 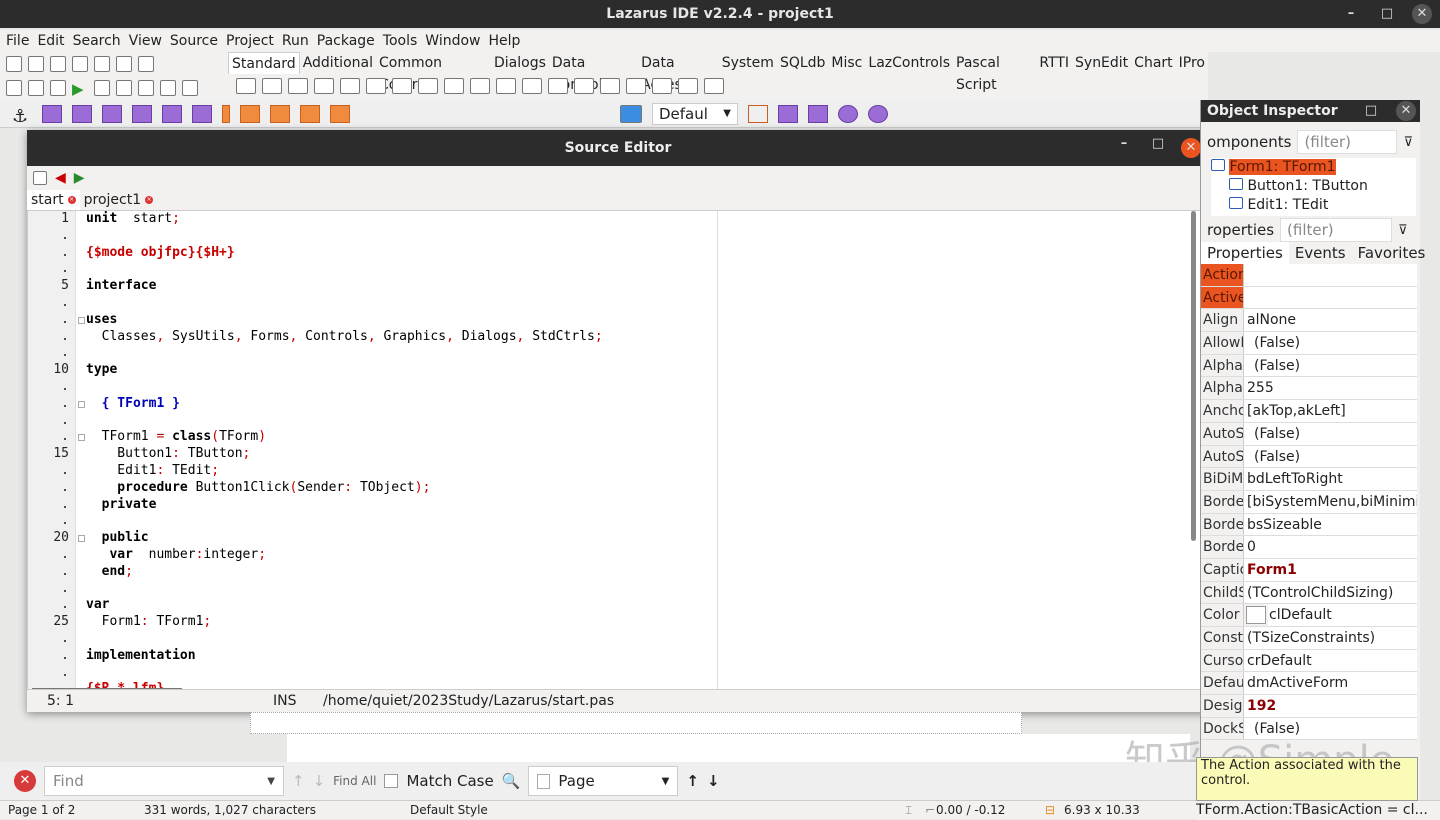 What do you see at coordinates (280, 113) in the screenshot?
I see `bring-front-icon` at bounding box center [280, 113].